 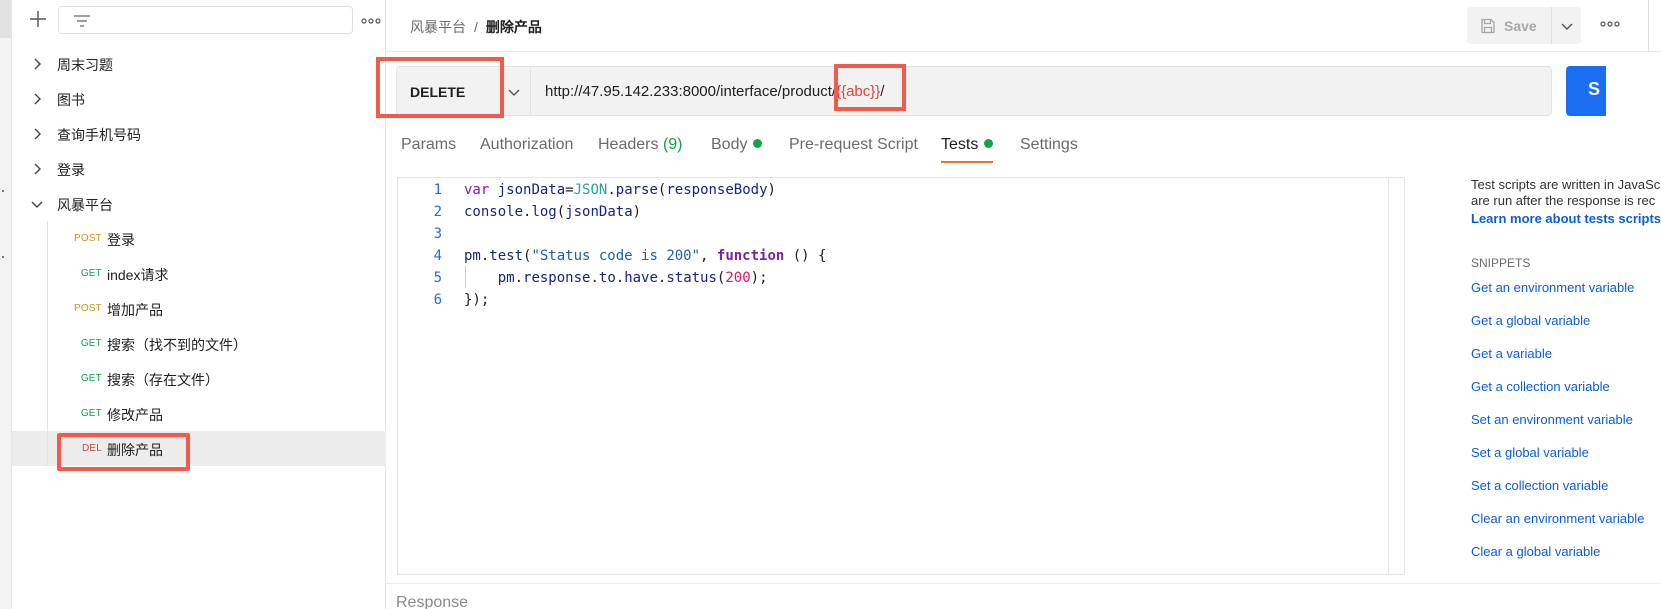 I want to click on rail-active-block, so click(x=5, y=19).